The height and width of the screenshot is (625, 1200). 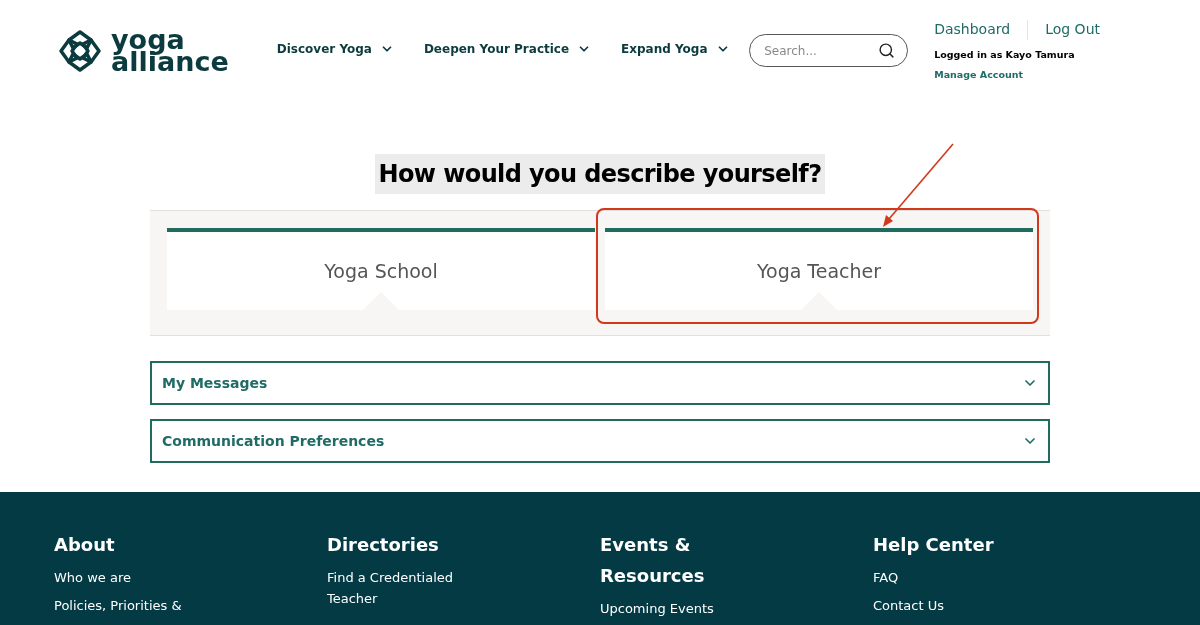 What do you see at coordinates (80, 51) in the screenshot?
I see `knot-logo-icon` at bounding box center [80, 51].